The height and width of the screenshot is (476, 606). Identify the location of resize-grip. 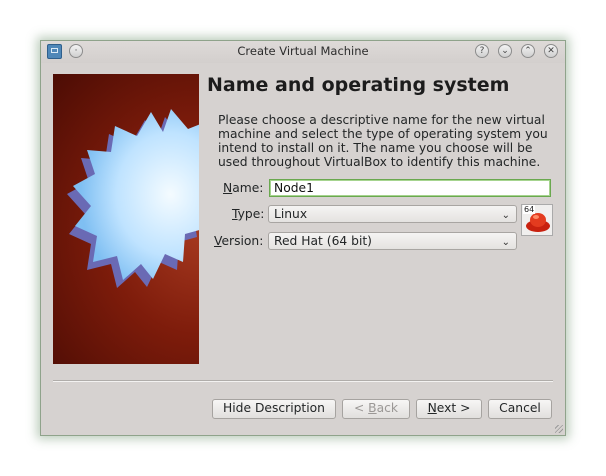
(559, 429).